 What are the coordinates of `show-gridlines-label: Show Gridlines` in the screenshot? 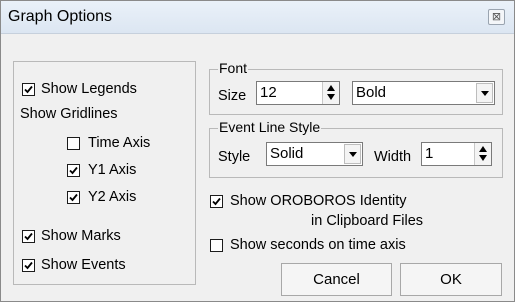 It's located at (69, 114).